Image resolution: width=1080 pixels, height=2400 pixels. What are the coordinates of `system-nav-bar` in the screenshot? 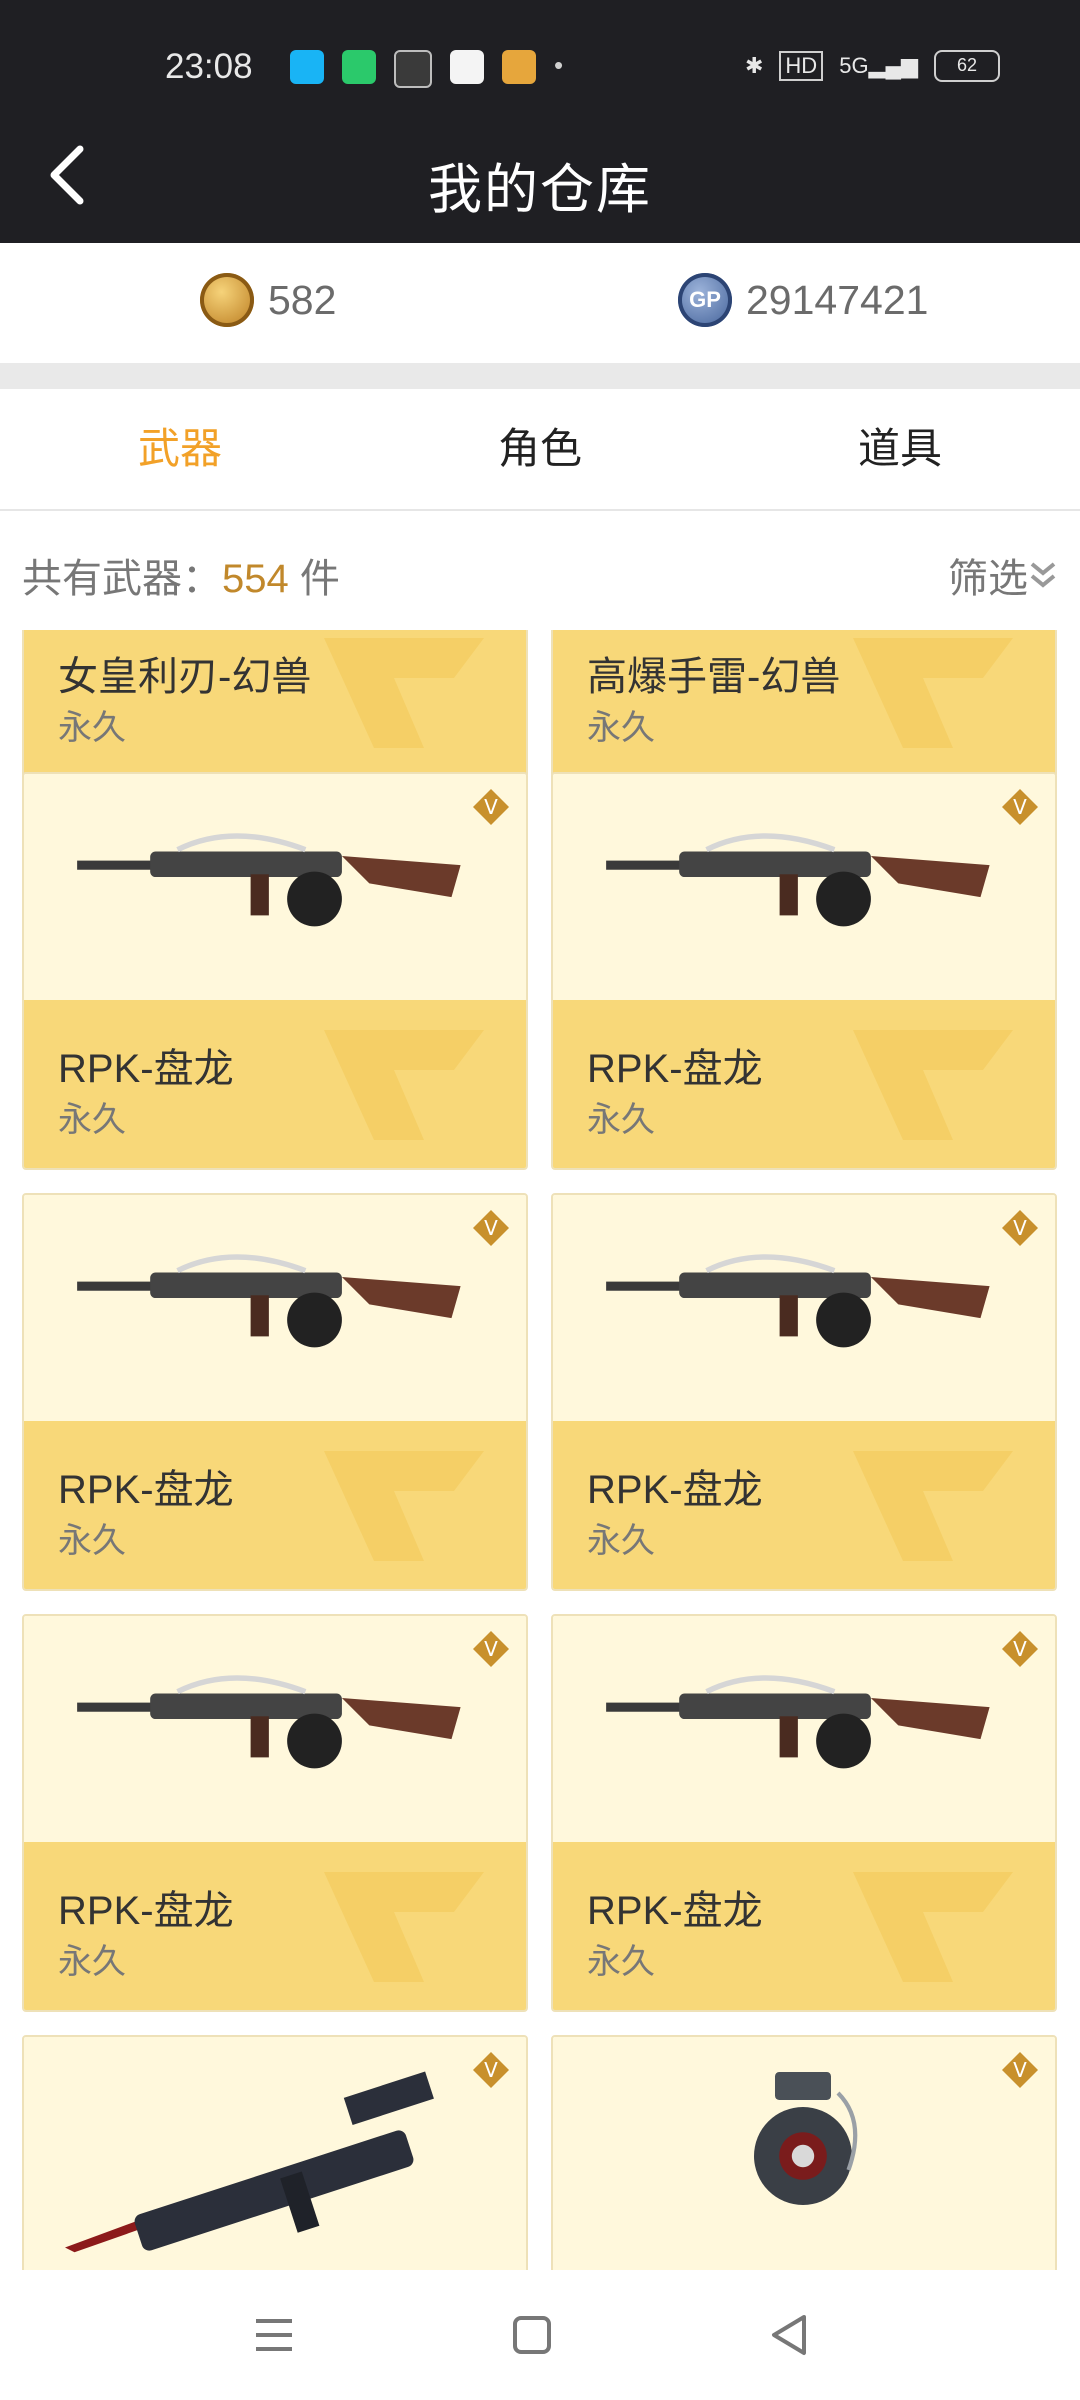 It's located at (540, 2335).